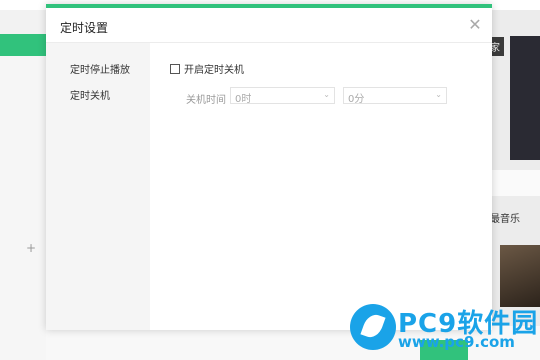 The image size is (540, 360). Describe the element at coordinates (356, 99) in the screenshot. I see `minute-select-value: 0分` at that location.